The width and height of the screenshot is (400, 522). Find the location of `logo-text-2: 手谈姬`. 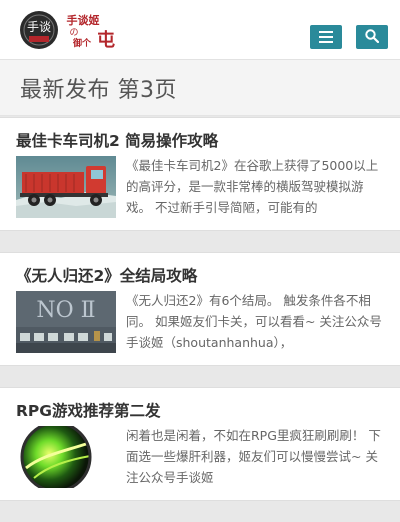

logo-text-2: 手谈姬 is located at coordinates (83, 20).